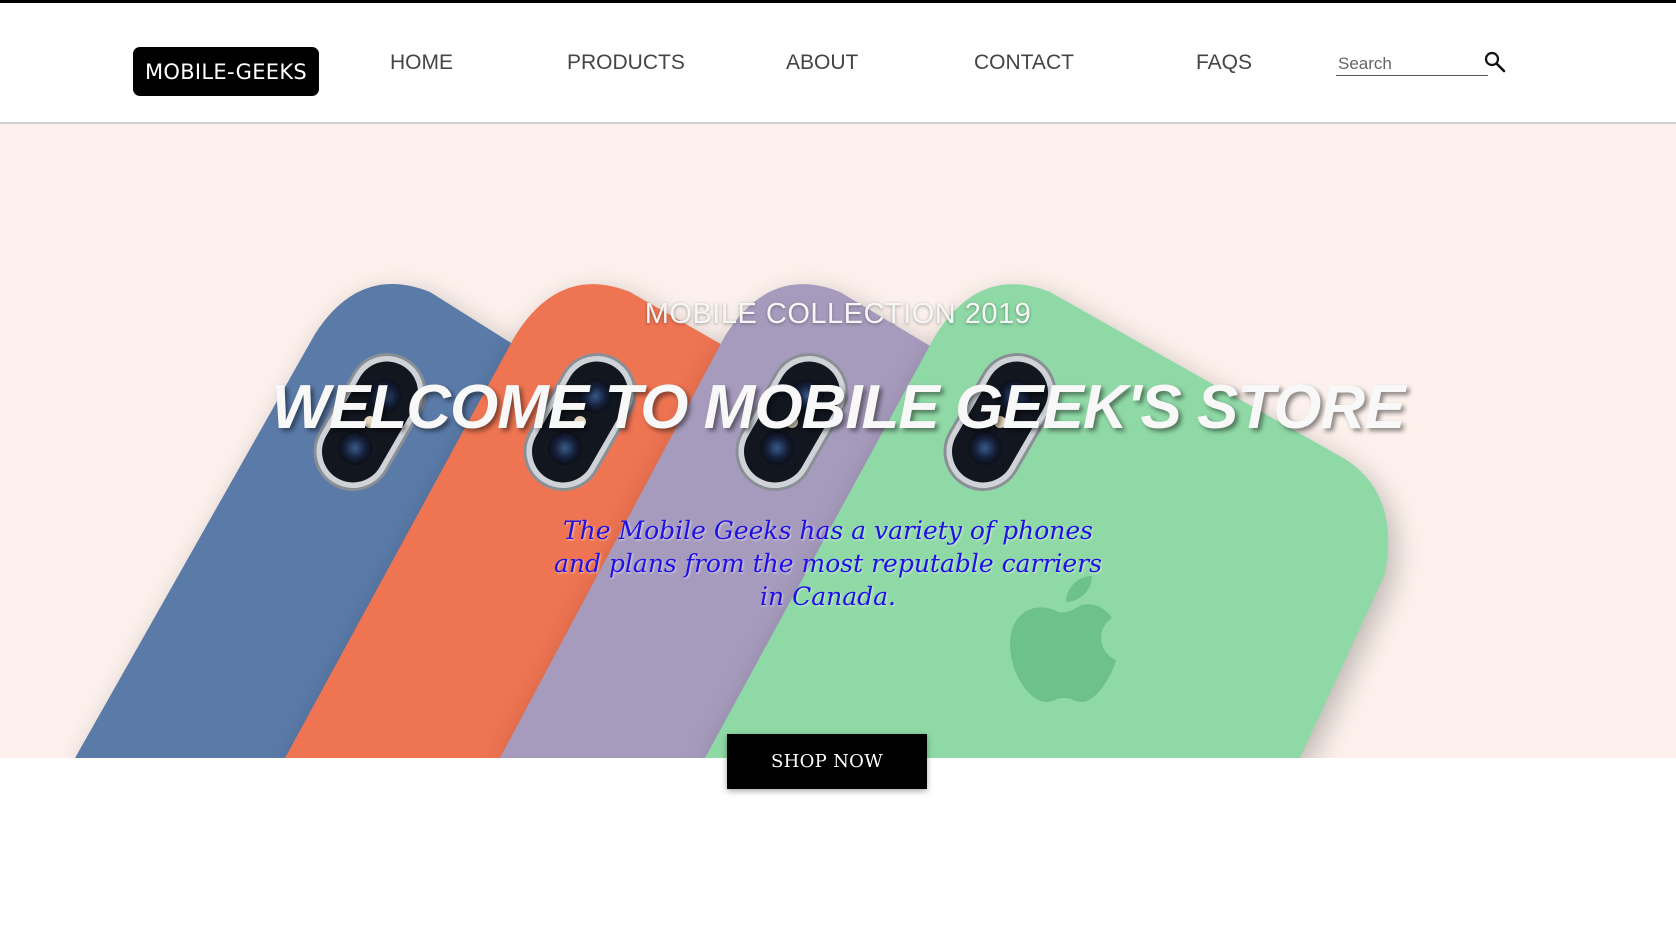  I want to click on hero-subtitle: MOBILE COLLECTION 2019, so click(838, 314).